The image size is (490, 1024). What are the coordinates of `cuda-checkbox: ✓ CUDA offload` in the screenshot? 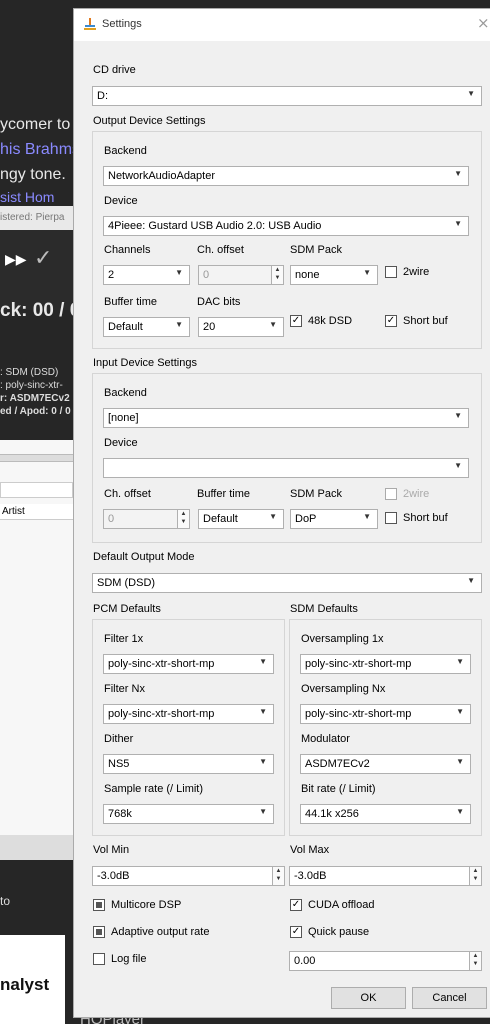 It's located at (332, 905).